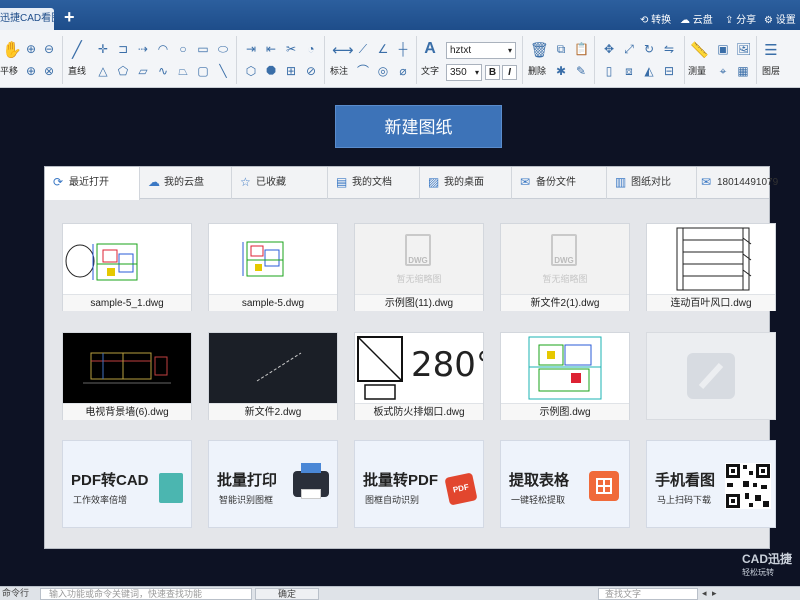 This screenshot has width=800, height=600. Describe the element at coordinates (609, 49) in the screenshot. I see `move-icon: ✥` at that location.